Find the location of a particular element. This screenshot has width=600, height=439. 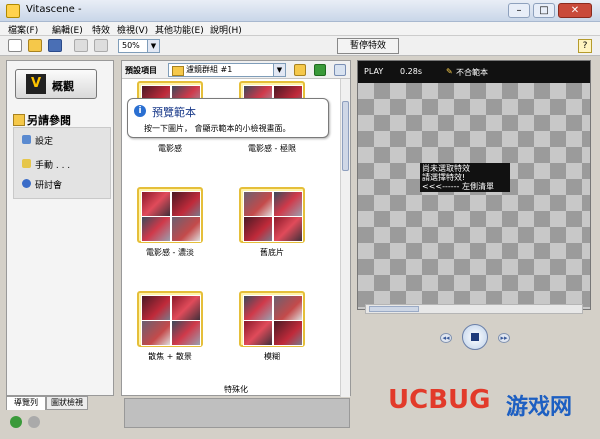

preset-label: 電影感 is located at coordinates (170, 148).